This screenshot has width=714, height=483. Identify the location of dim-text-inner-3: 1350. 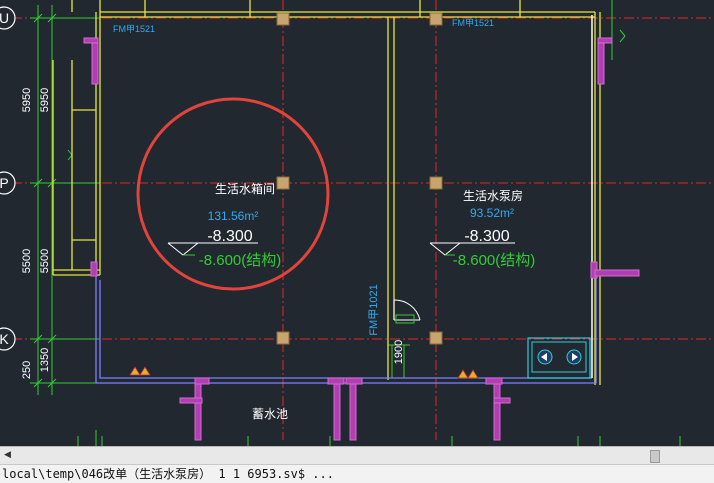
(45, 360).